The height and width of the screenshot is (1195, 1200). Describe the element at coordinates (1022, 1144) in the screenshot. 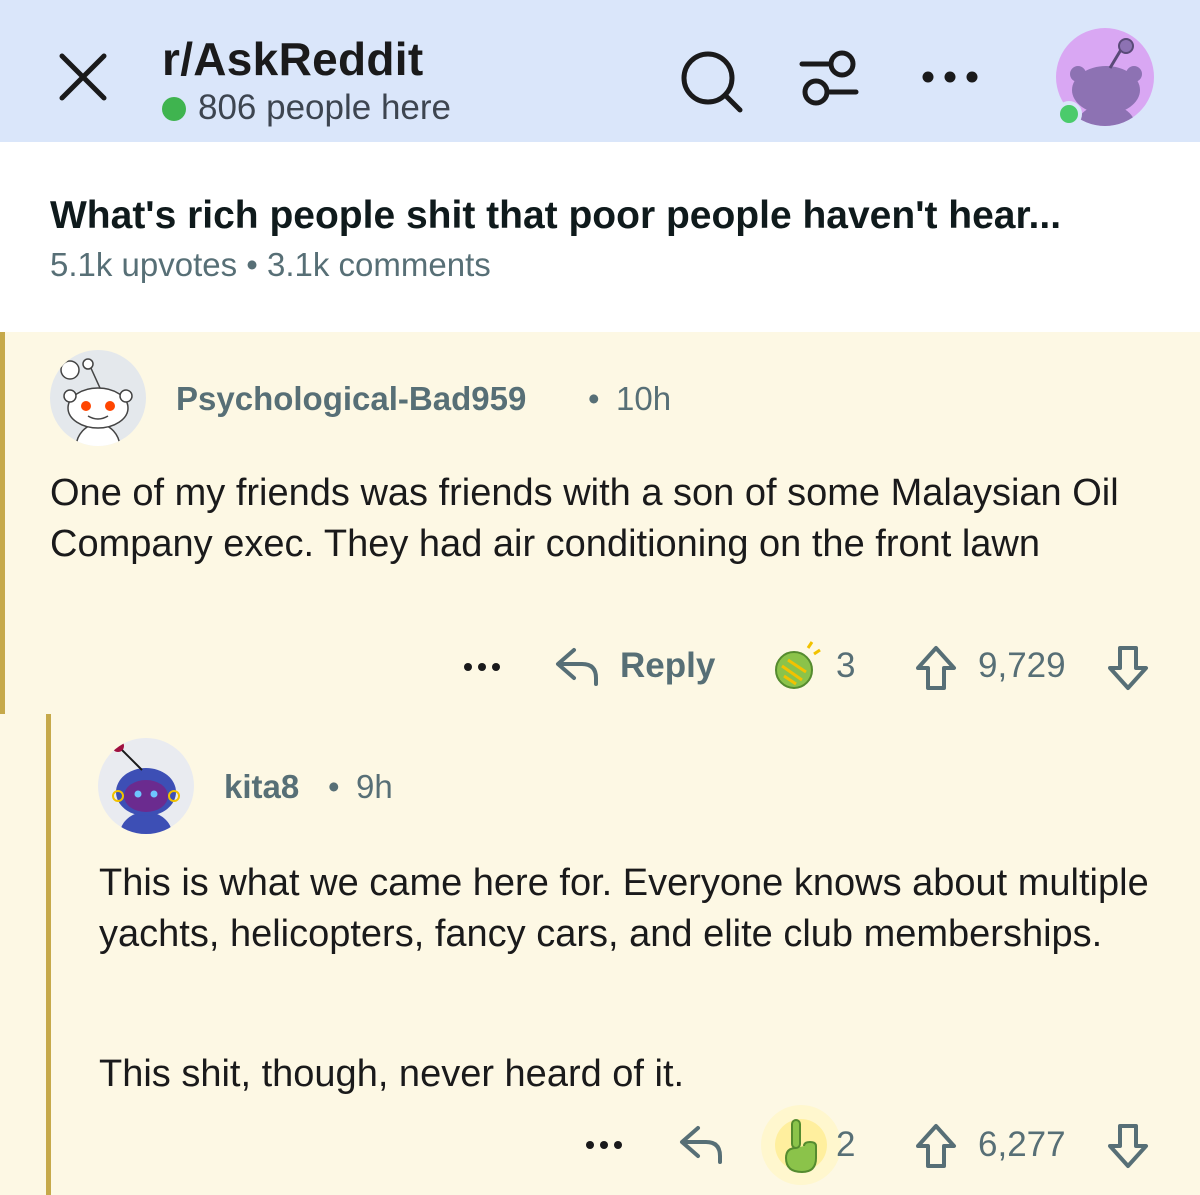

I see `vote-score: 6,277` at that location.